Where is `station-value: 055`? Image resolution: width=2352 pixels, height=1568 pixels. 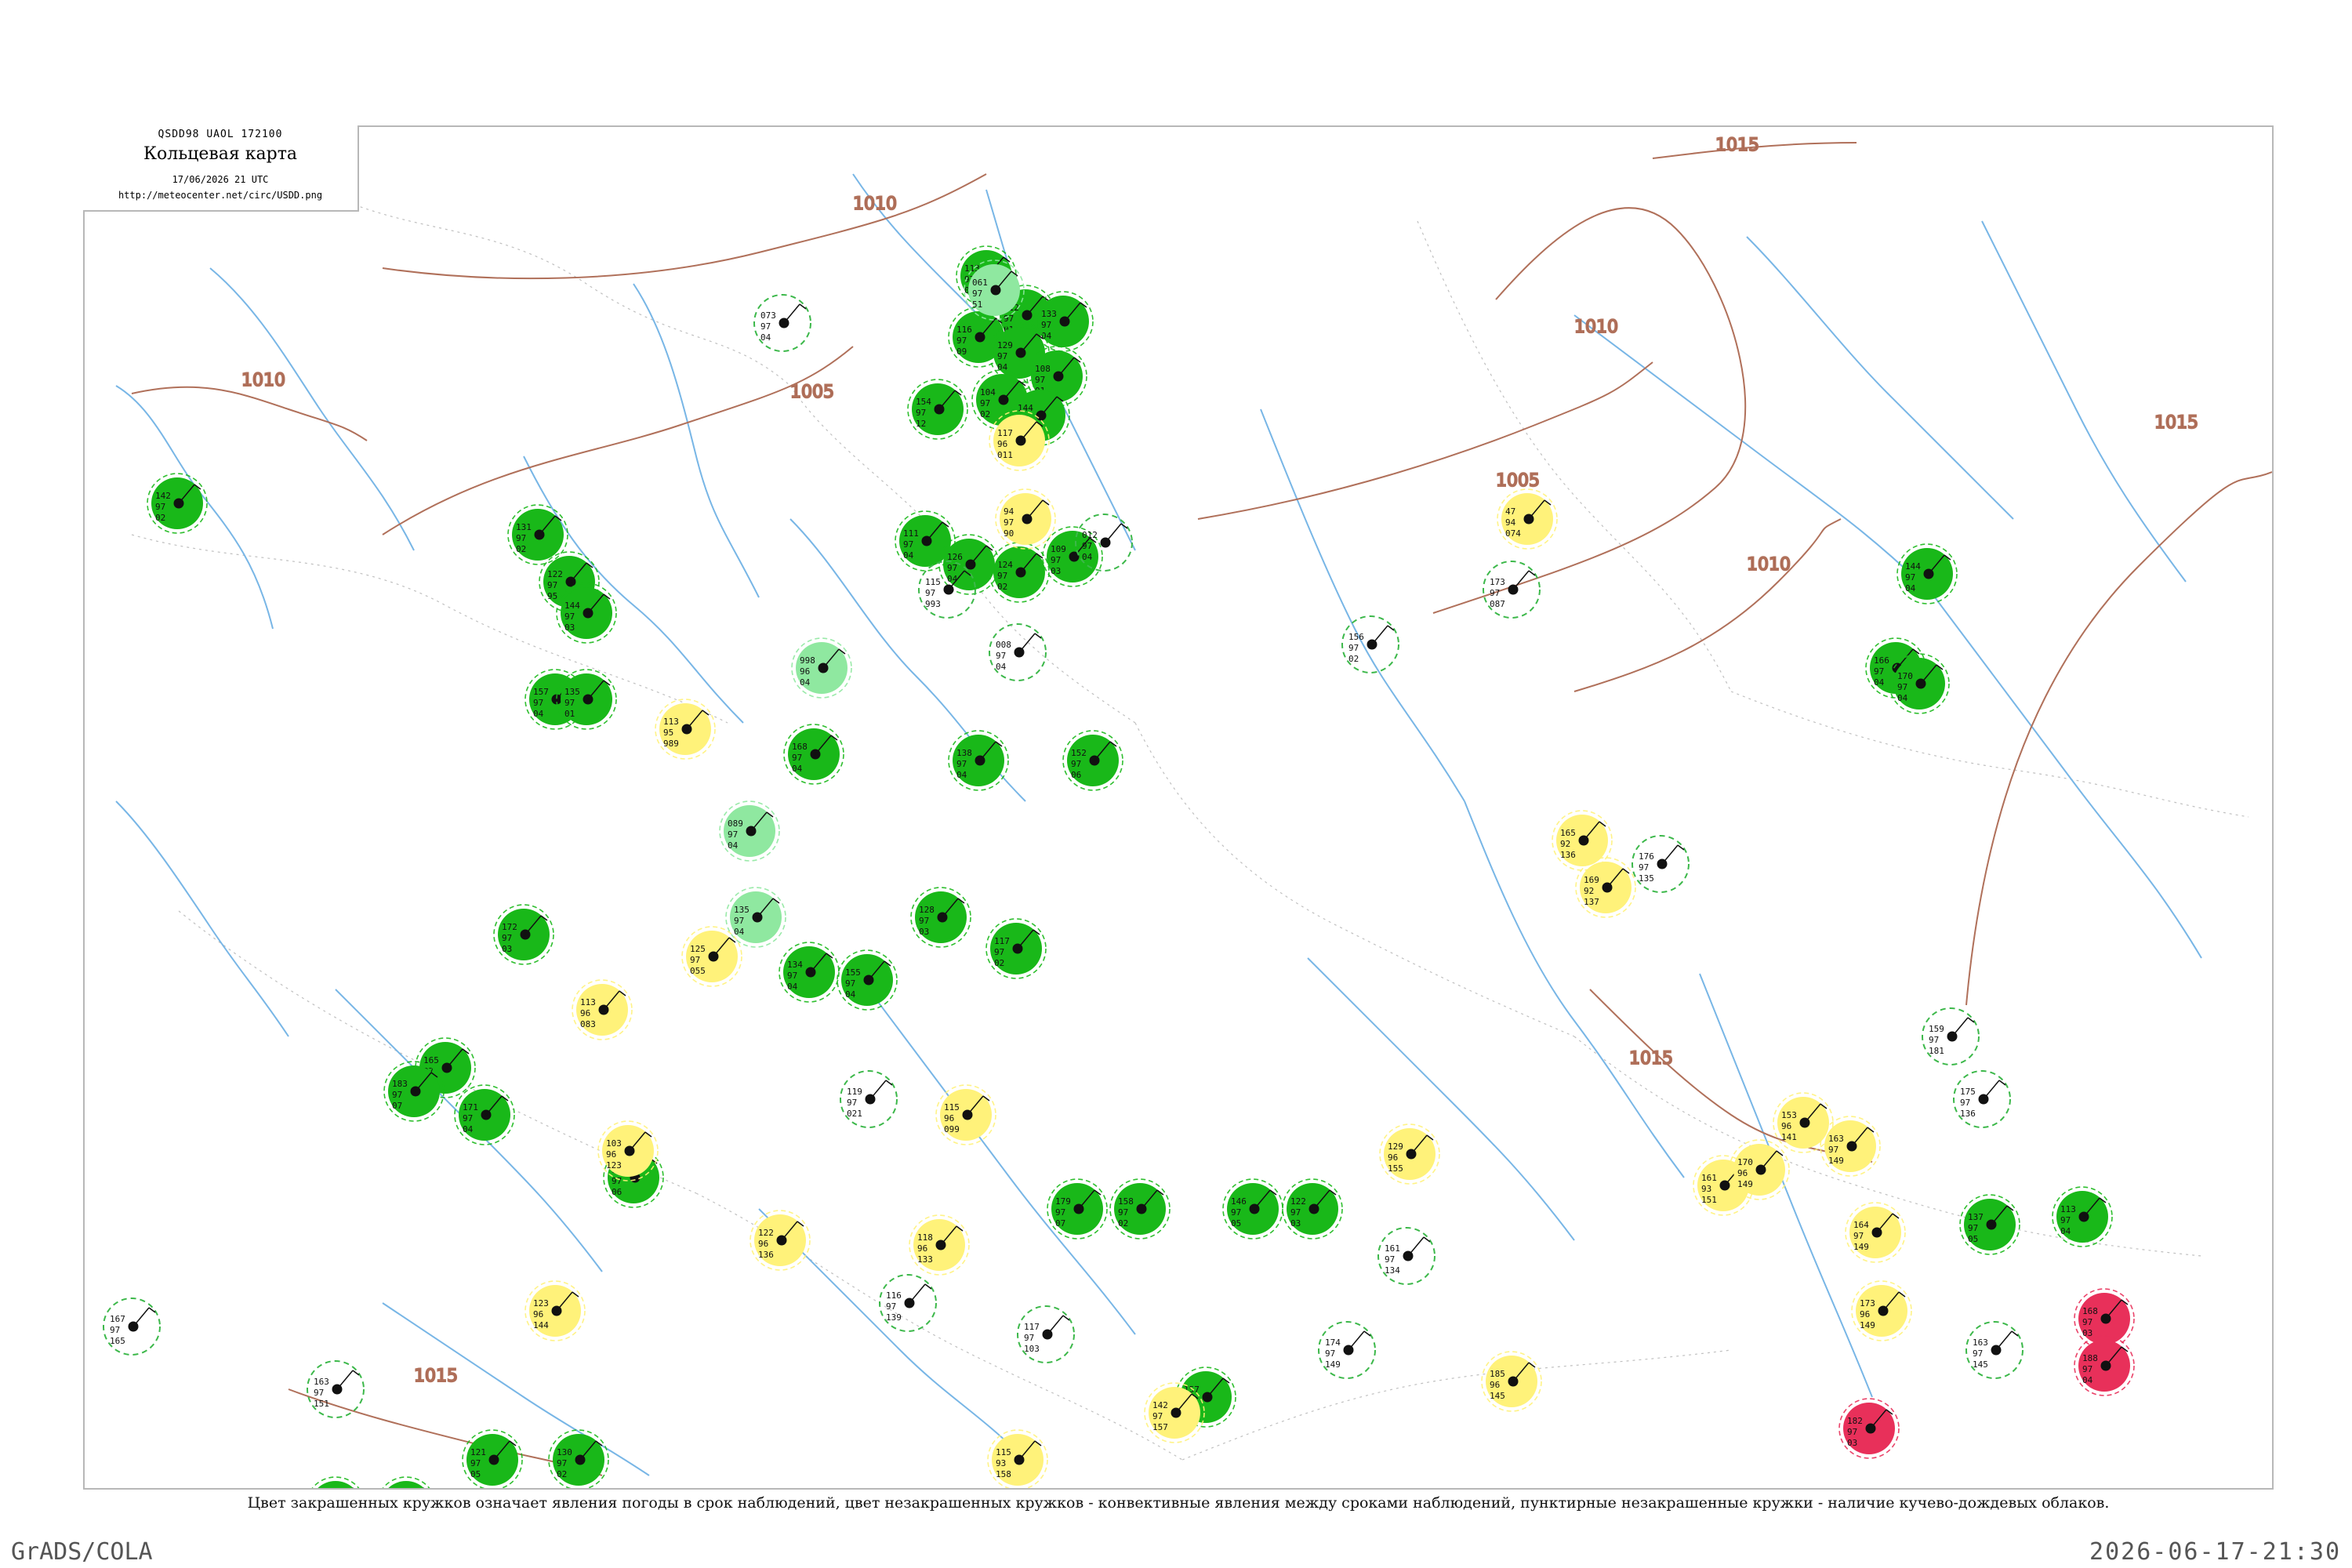
station-value: 055 is located at coordinates (698, 971).